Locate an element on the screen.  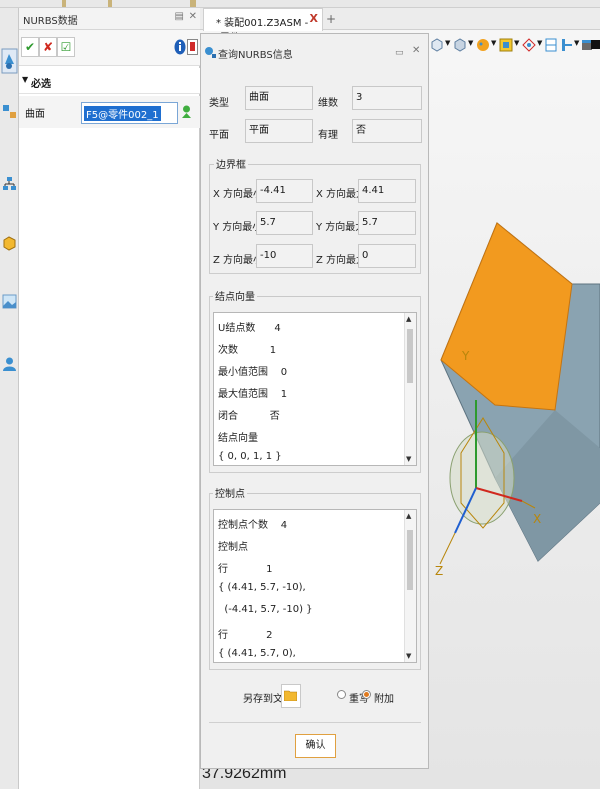
knots-line: 结点向量 is located at coordinates (238, 438).